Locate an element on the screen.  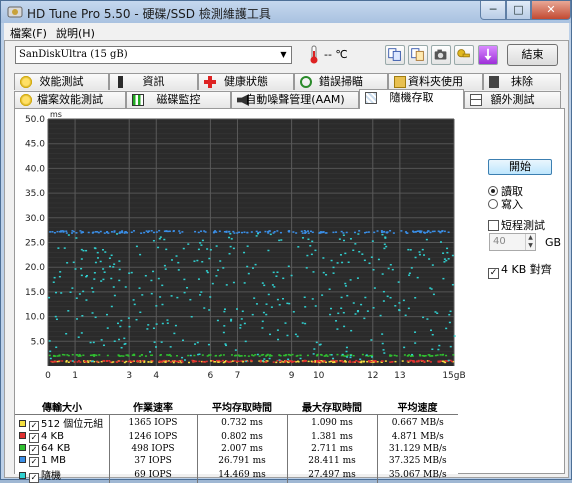
row-label: ✓ 4 KB is located at coordinates (62, 437).